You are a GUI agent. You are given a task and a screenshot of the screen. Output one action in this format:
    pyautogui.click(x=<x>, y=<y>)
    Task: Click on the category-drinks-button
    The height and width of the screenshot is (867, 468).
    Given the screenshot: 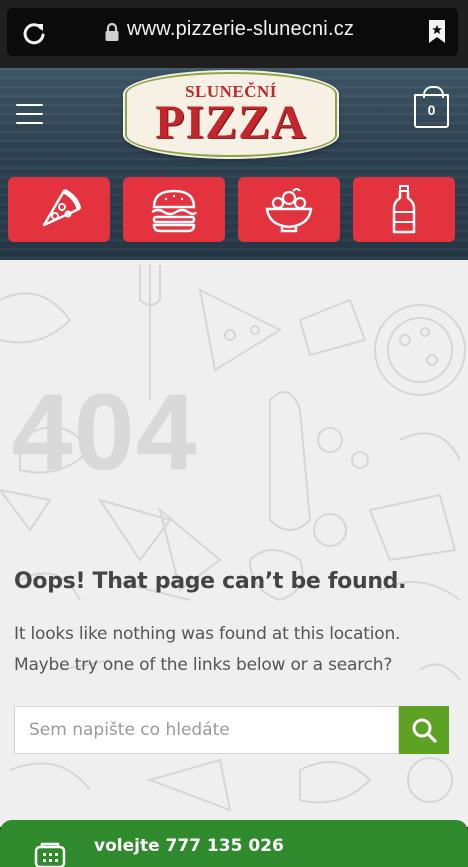 What is the action you would take?
    pyautogui.click(x=404, y=209)
    